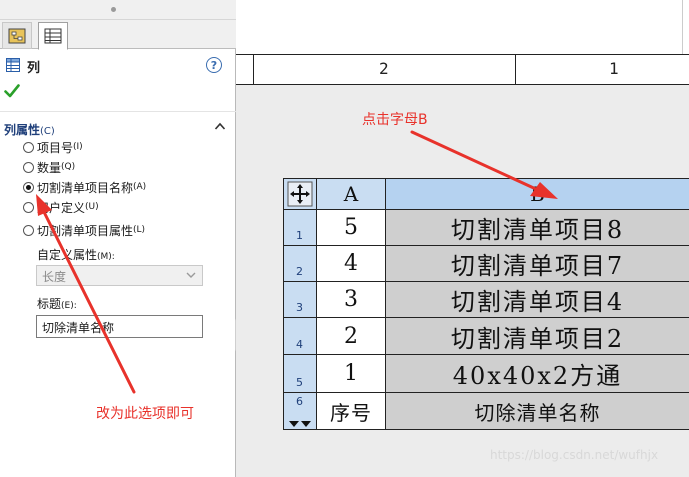  I want to click on table-move-handle, so click(300, 194).